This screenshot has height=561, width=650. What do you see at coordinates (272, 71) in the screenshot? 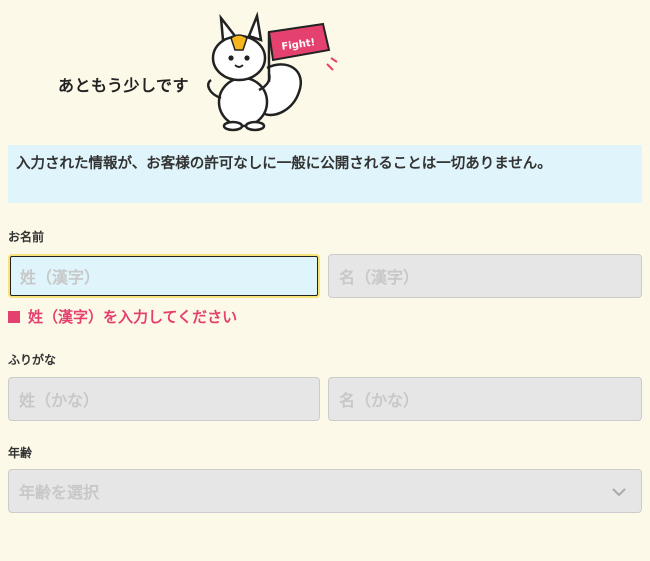
I see `squirrel-mascot-icon: Fight!` at bounding box center [272, 71].